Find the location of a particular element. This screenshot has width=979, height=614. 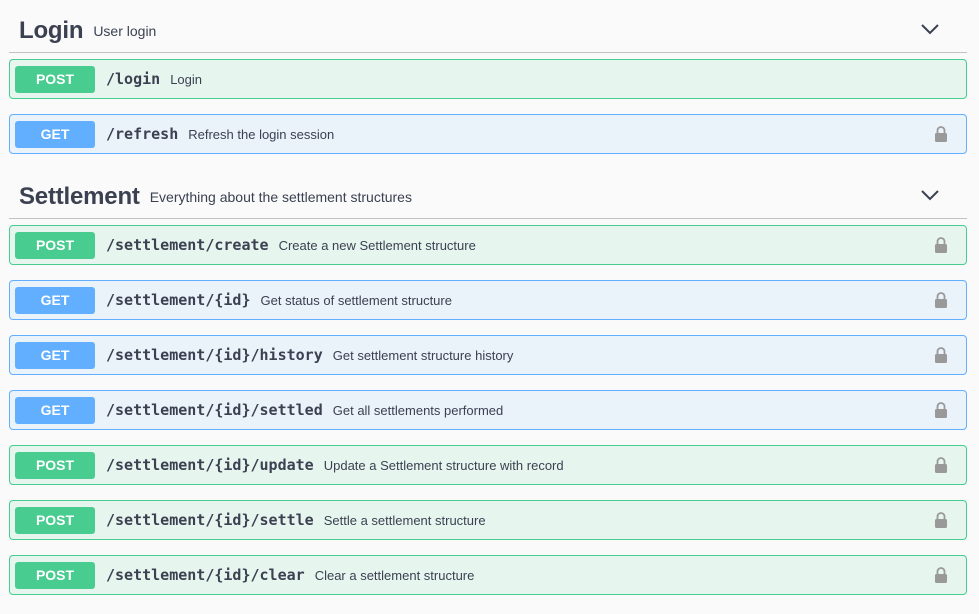

operation-path: /refresh is located at coordinates (142, 134).